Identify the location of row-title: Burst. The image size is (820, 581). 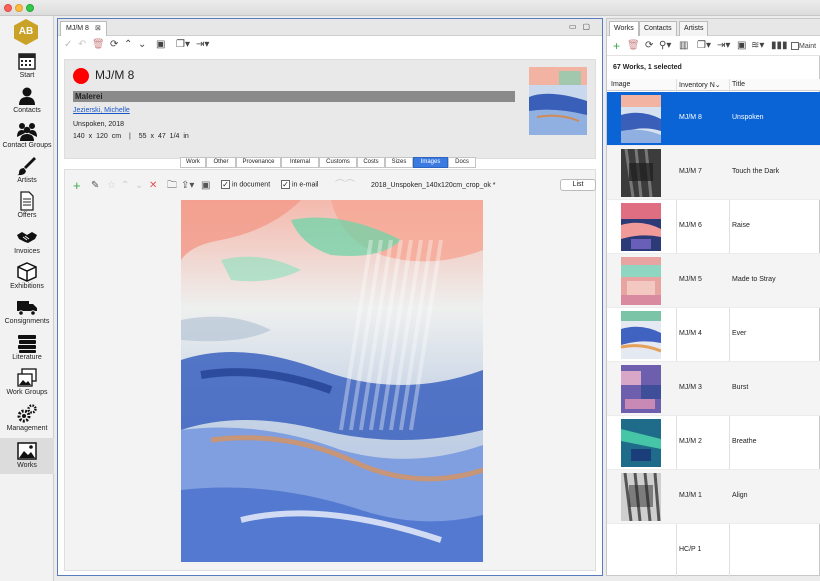
(740, 387).